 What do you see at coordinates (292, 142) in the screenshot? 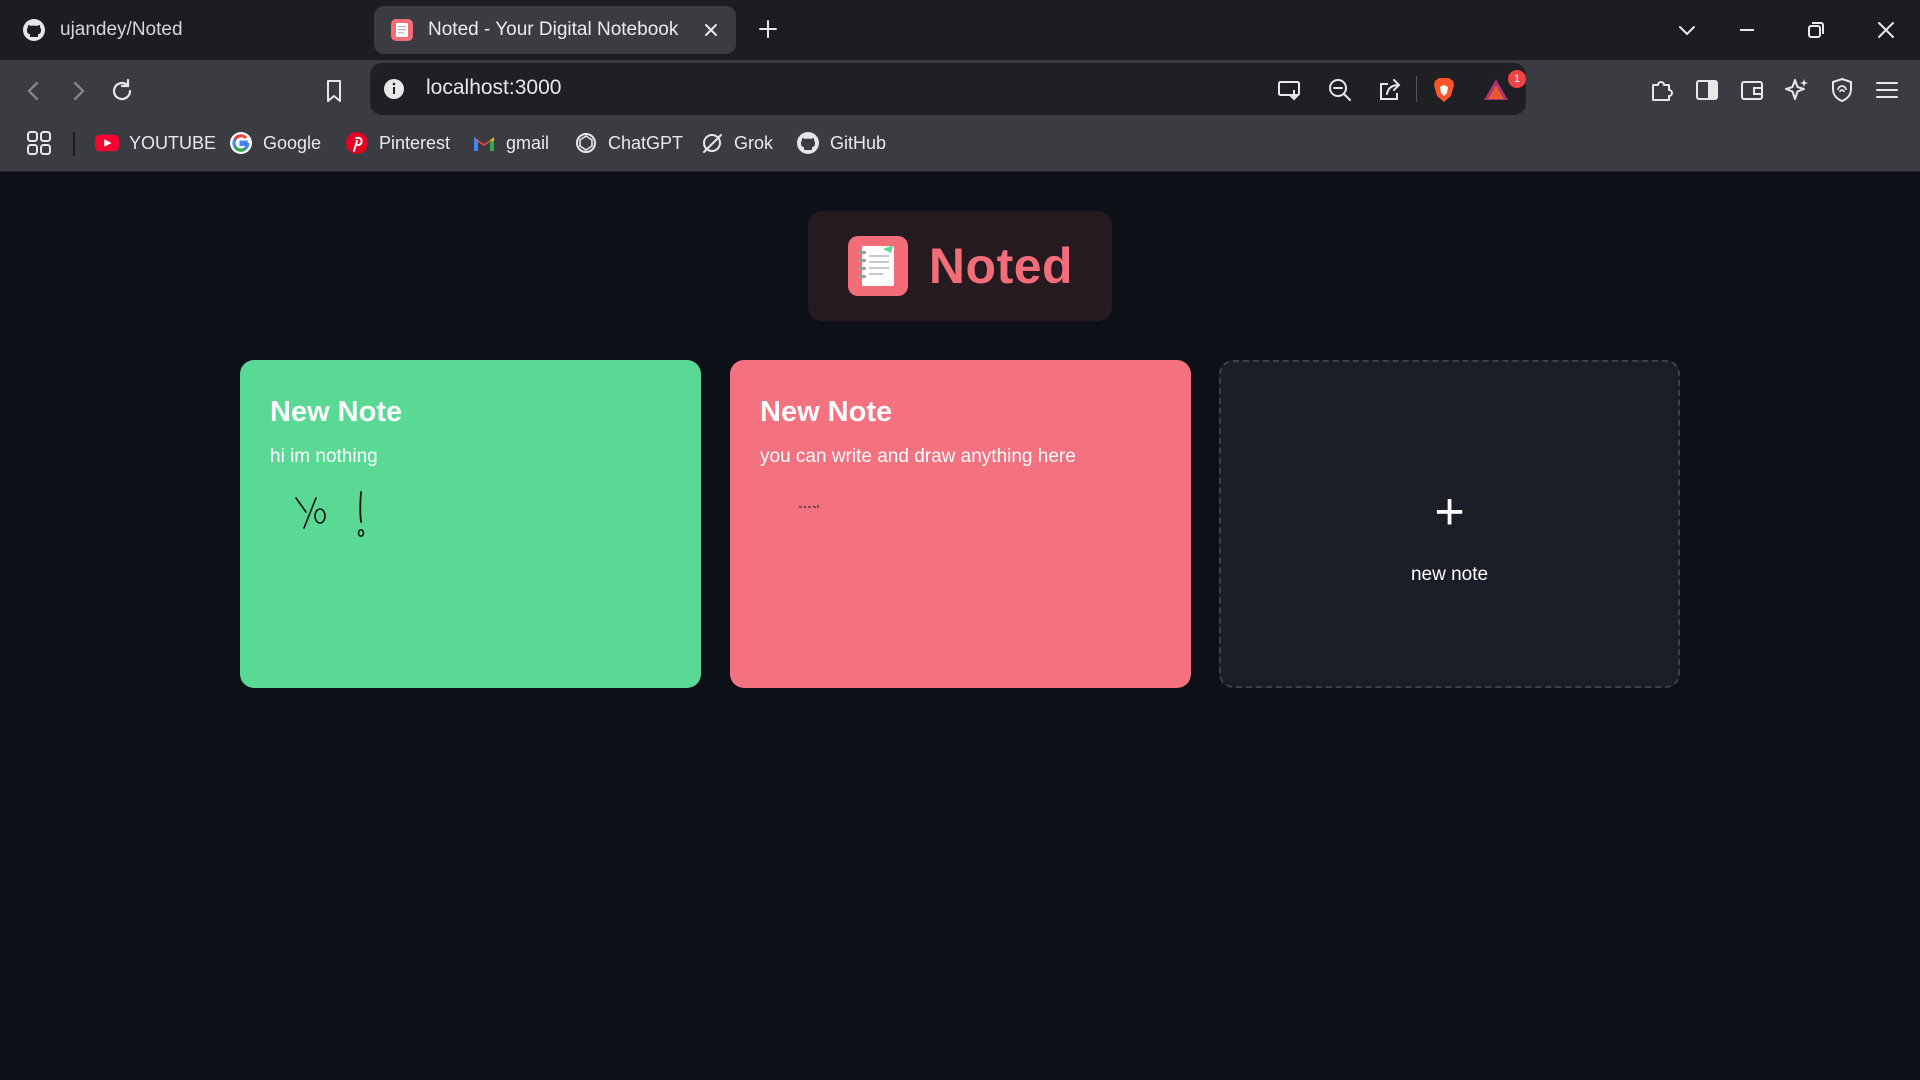
I see `bookmark-label: Google` at bounding box center [292, 142].